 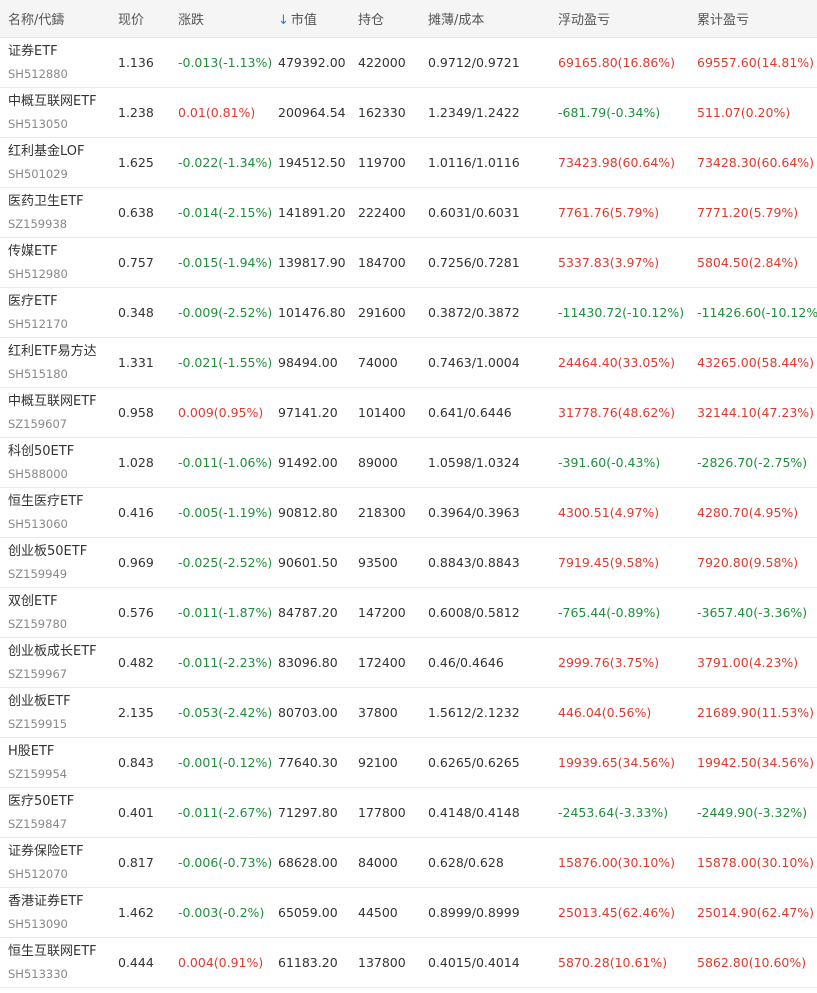 I want to click on fund-name: 红利ETF易方达, so click(x=52, y=352).